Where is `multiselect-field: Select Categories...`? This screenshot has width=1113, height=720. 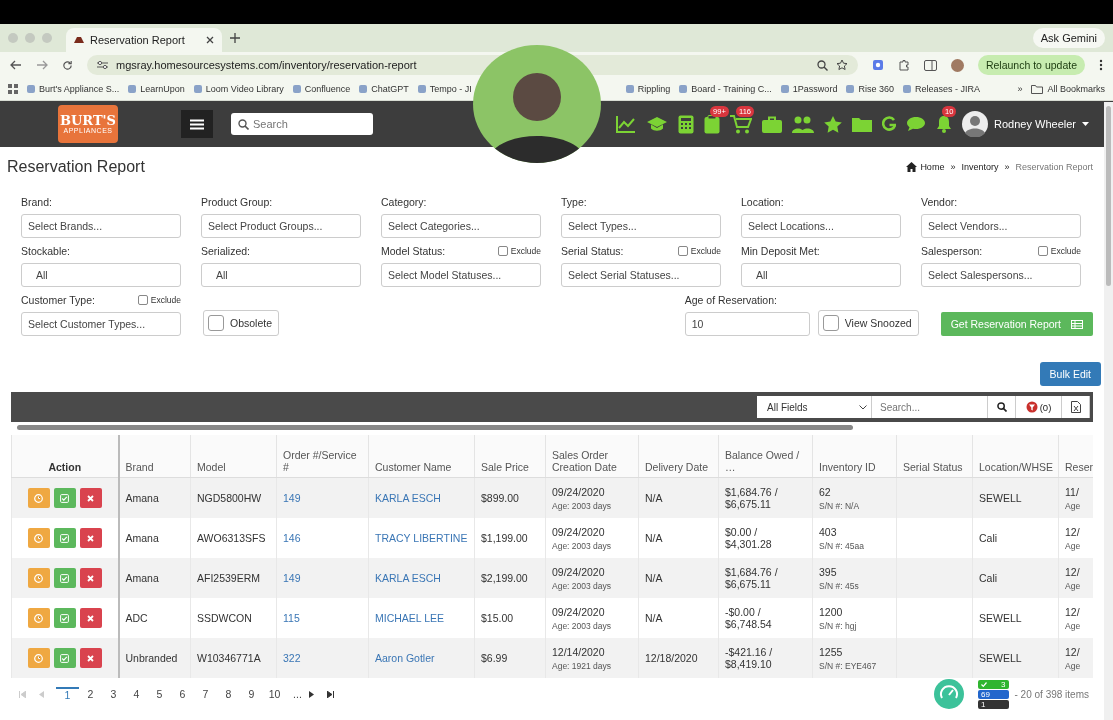
multiselect-field: Select Categories... is located at coordinates (461, 226).